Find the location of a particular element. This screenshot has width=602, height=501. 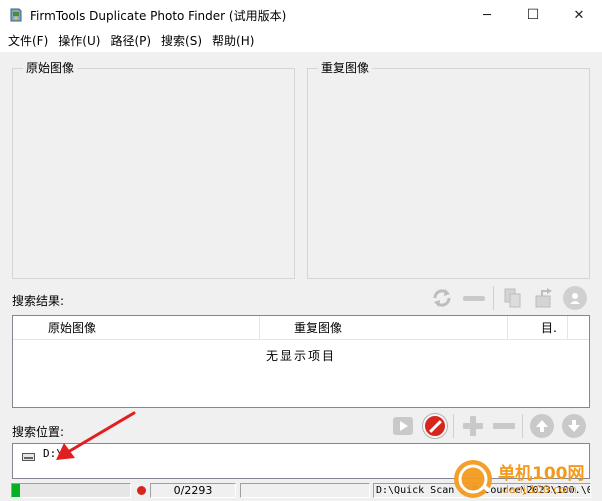

results-header: 原始图像 重复图像 目. is located at coordinates (301, 328).